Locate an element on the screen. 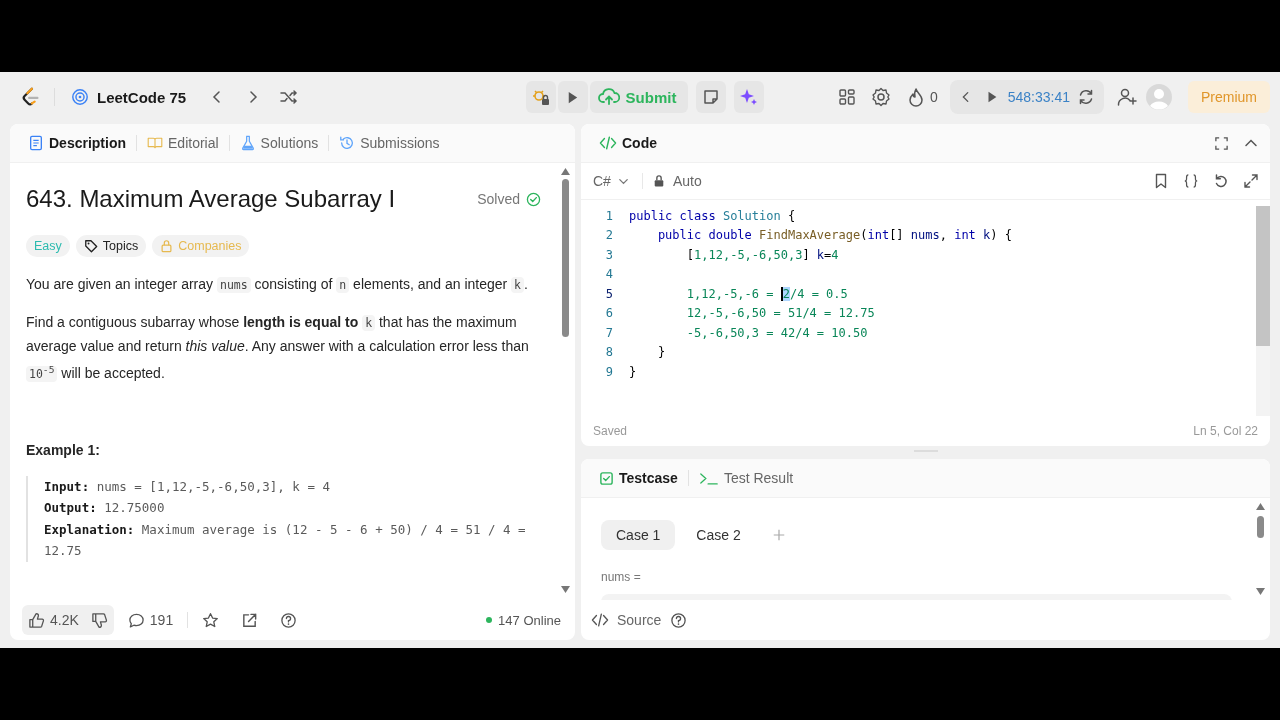  line-number: 4 is located at coordinates (609, 274).